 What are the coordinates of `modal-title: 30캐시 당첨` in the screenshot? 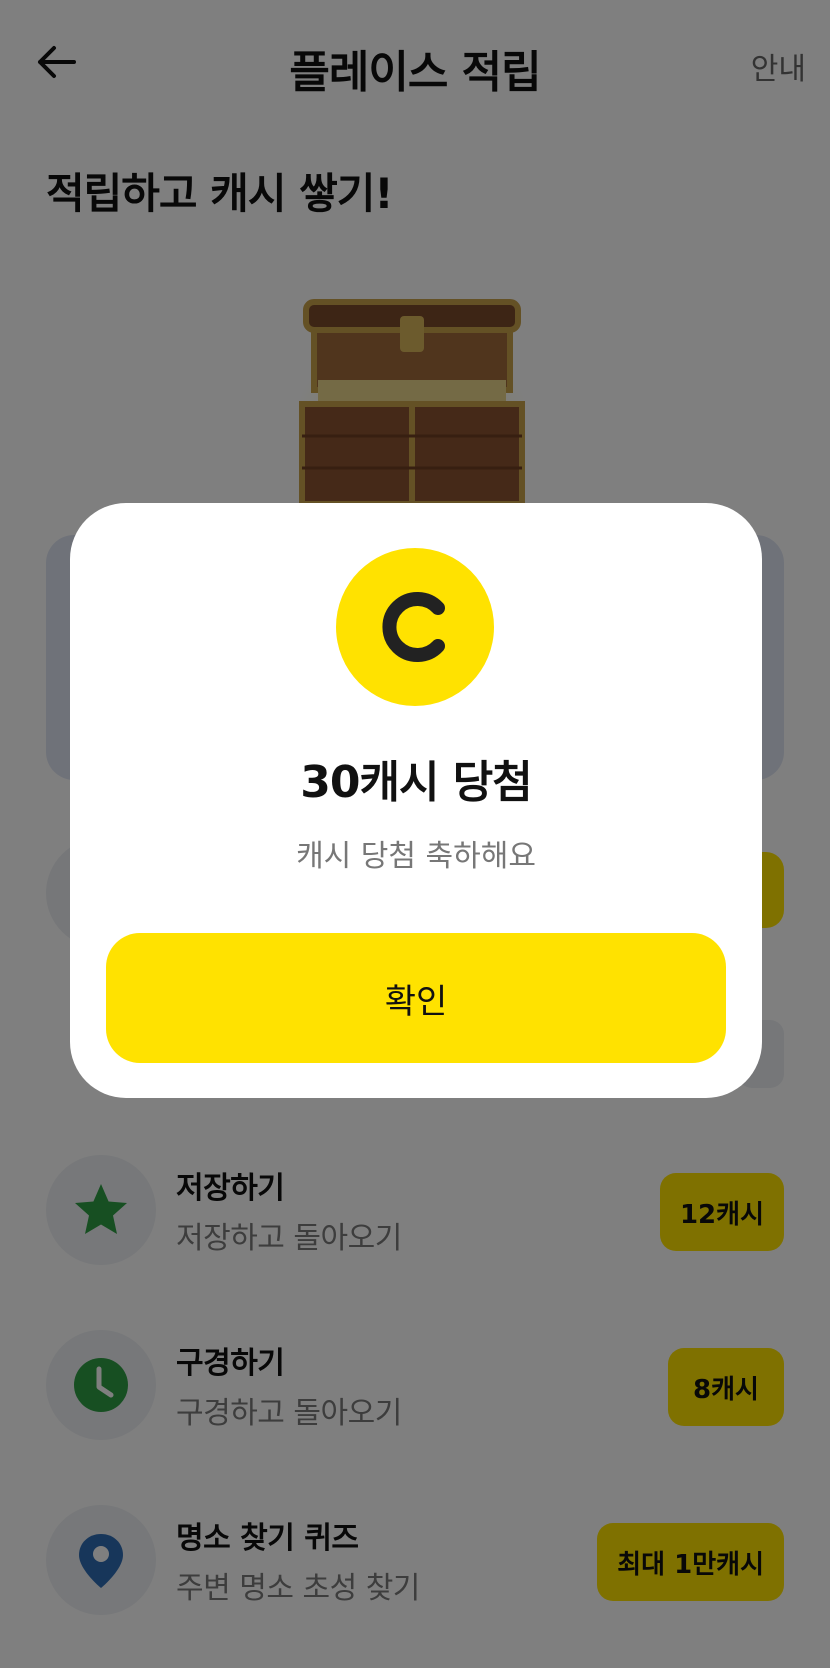 It's located at (416, 782).